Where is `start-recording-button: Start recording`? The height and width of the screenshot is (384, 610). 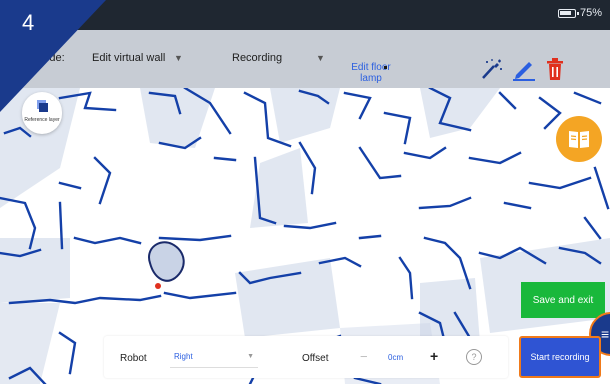 start-recording-button: Start recording is located at coordinates (560, 357).